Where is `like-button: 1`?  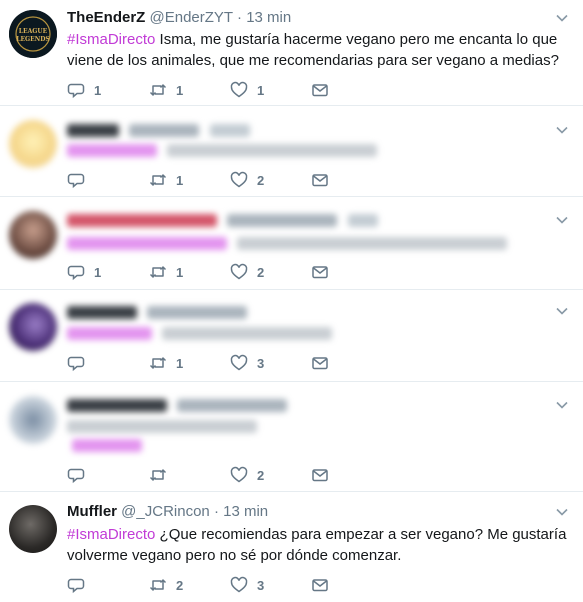 like-button: 1 is located at coordinates (247, 90).